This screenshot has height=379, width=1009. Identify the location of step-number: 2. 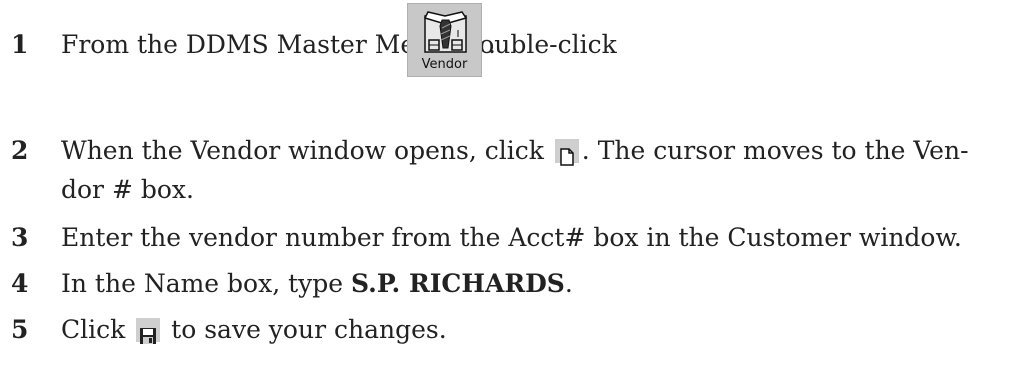
(20, 150).